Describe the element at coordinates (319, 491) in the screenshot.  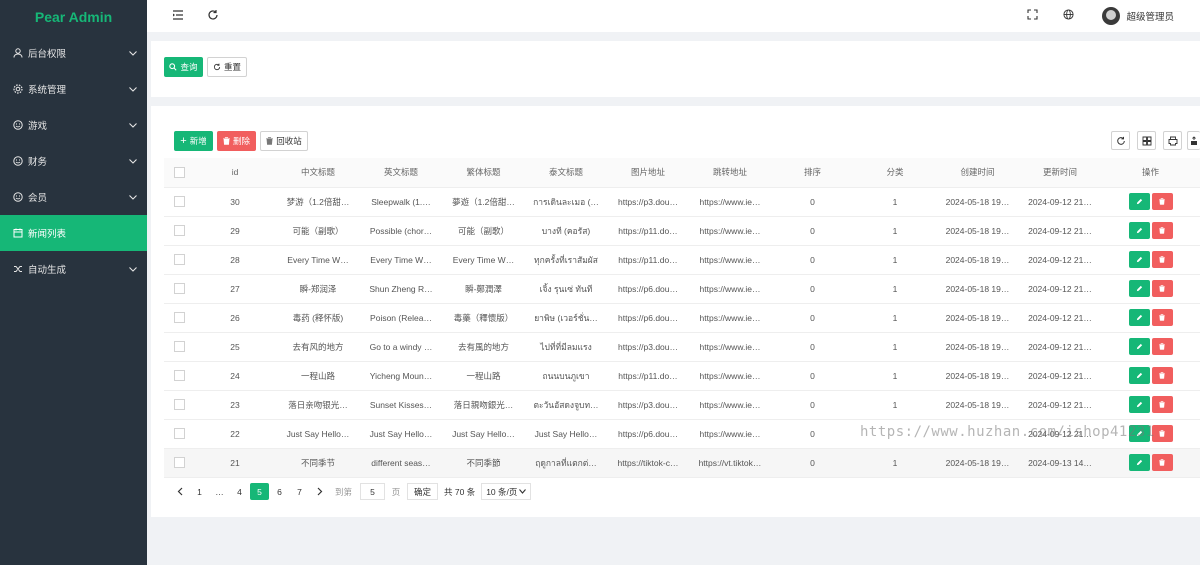
I see `next-page-button` at that location.